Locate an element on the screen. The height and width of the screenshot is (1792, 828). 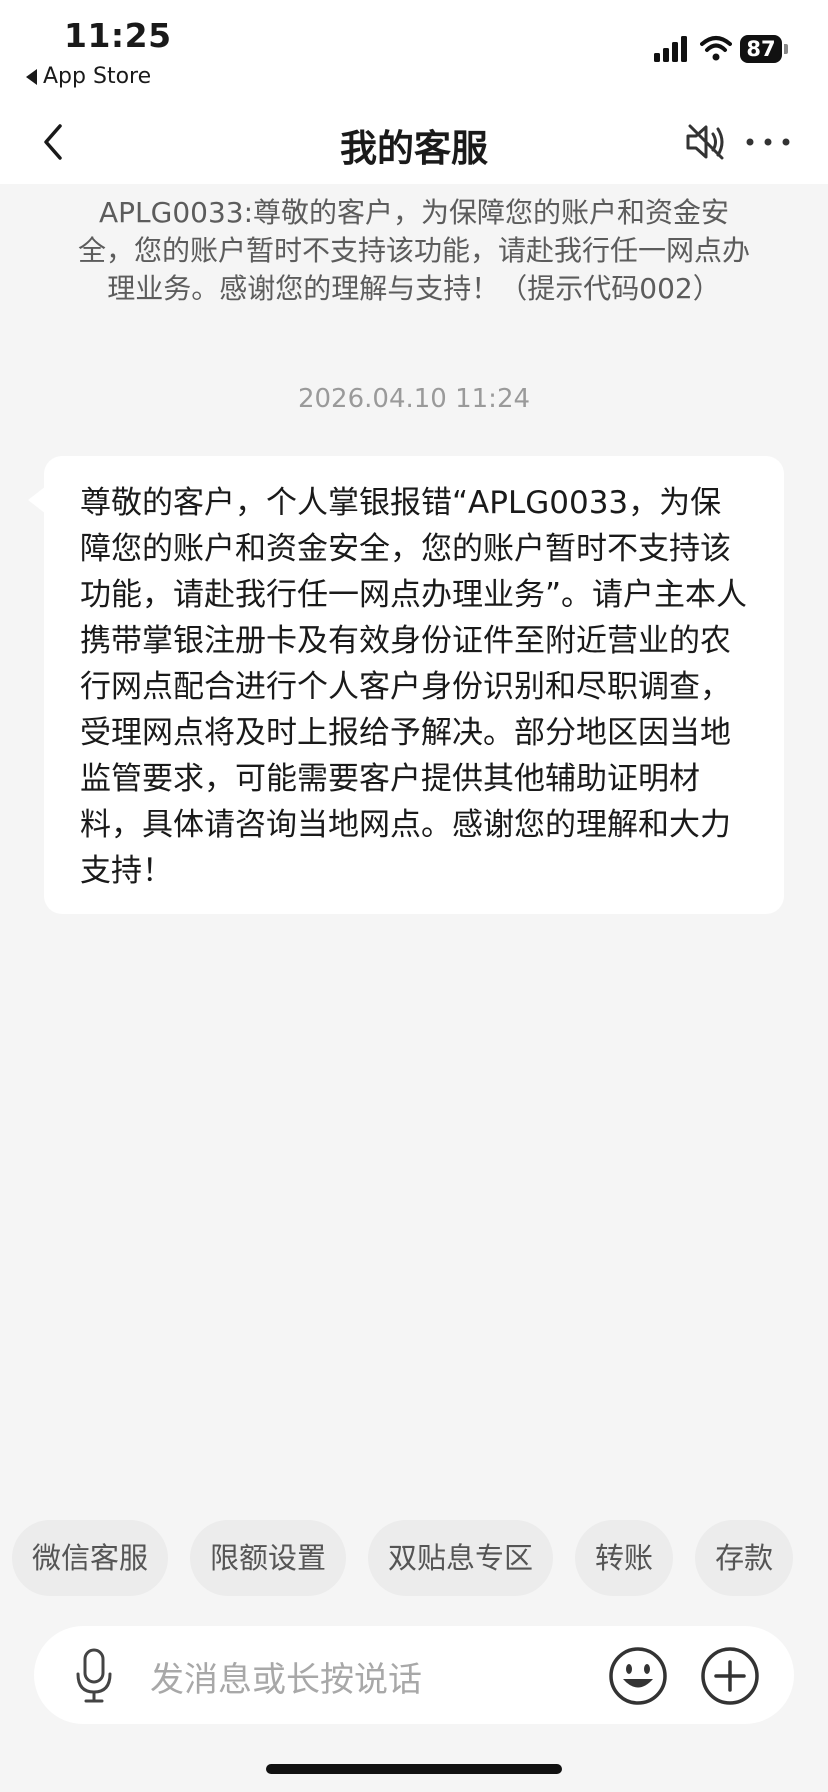
message-input-bar: 发消息或长按说话 is located at coordinates (414, 1675).